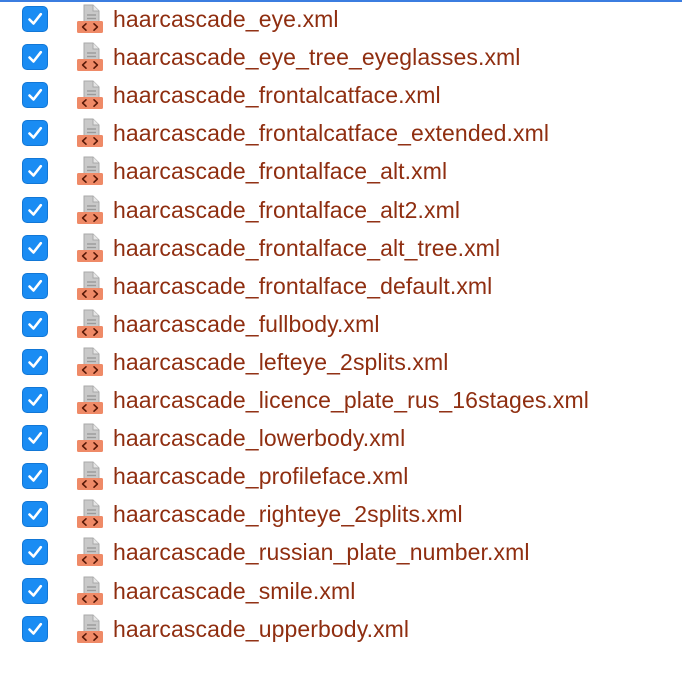  What do you see at coordinates (261, 476) in the screenshot?
I see `file-name: haarcascade_profileface.xml` at bounding box center [261, 476].